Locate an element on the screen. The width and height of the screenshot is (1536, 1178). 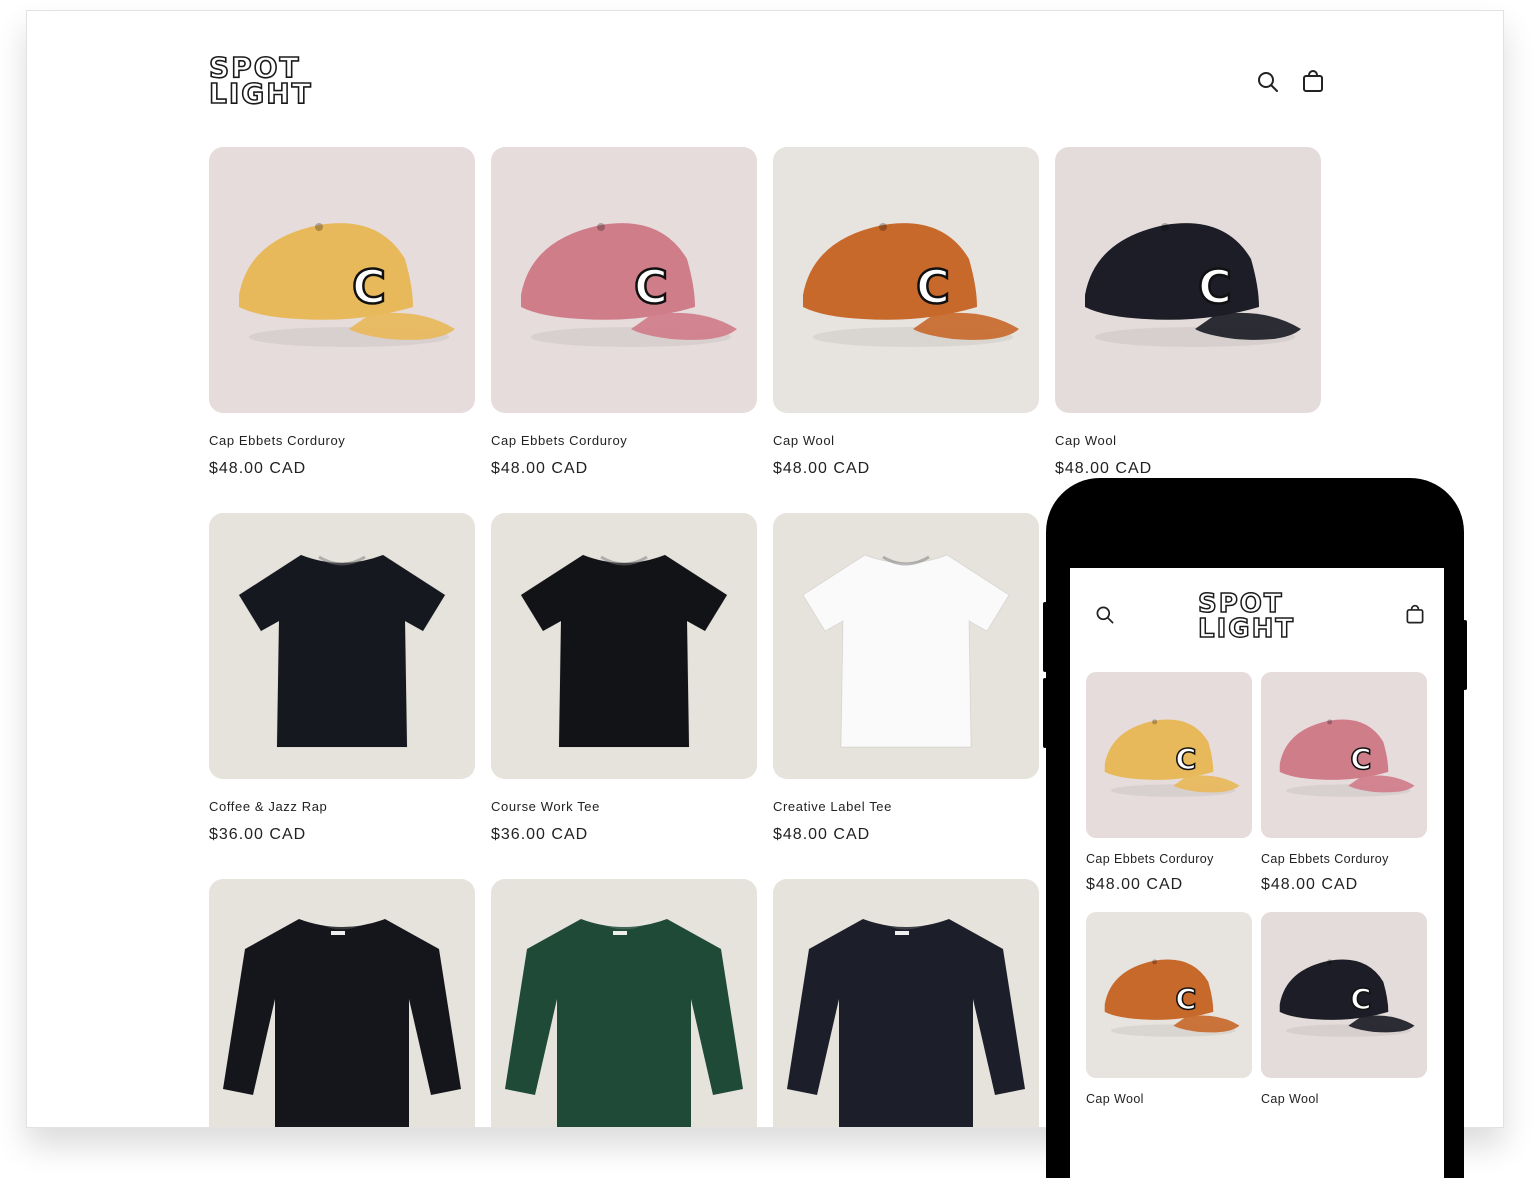
product-title: Course Work Tee is located at coordinates (624, 806).